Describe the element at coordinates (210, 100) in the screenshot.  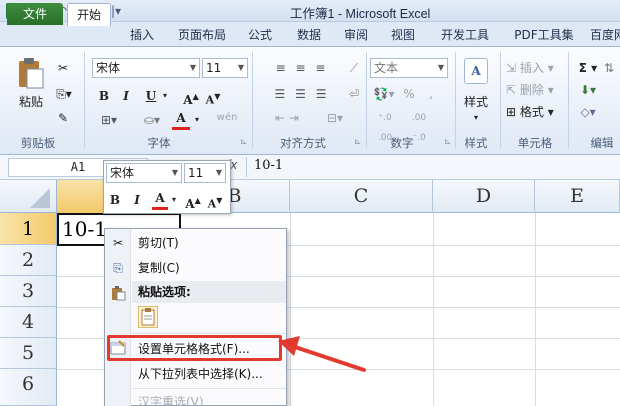
I see `shrink-font-label: A` at that location.